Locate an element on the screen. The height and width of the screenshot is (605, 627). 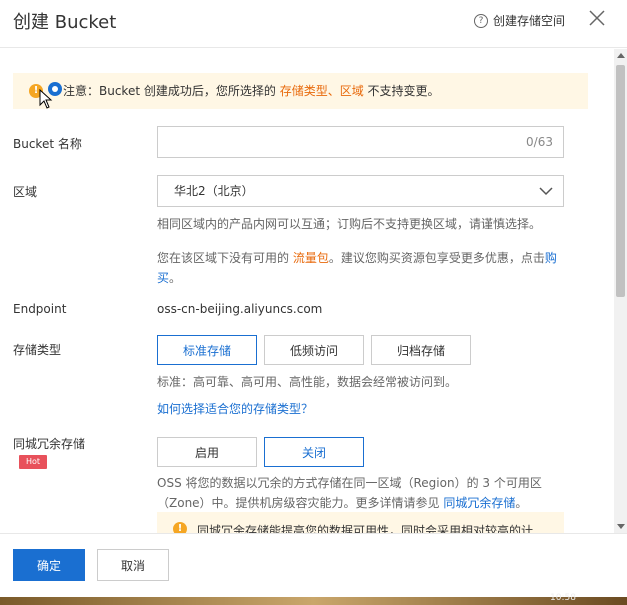
dialog-header: 创建 Bucket ? 创建存储空间 is located at coordinates (313, 24).